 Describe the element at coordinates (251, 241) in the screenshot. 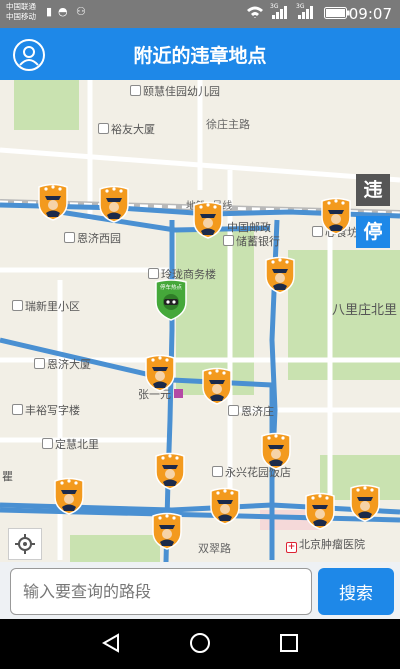

I see `poi-postal-bank-2: 储蓄银行` at that location.